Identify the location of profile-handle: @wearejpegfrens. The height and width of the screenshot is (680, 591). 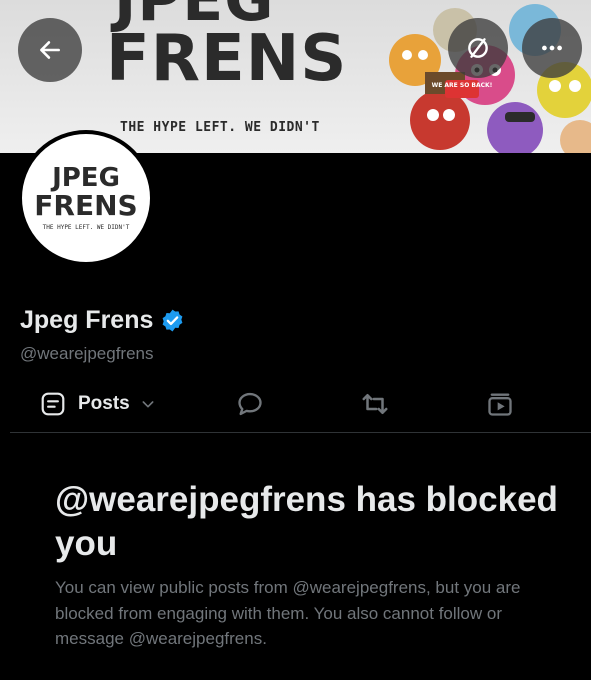
(87, 353).